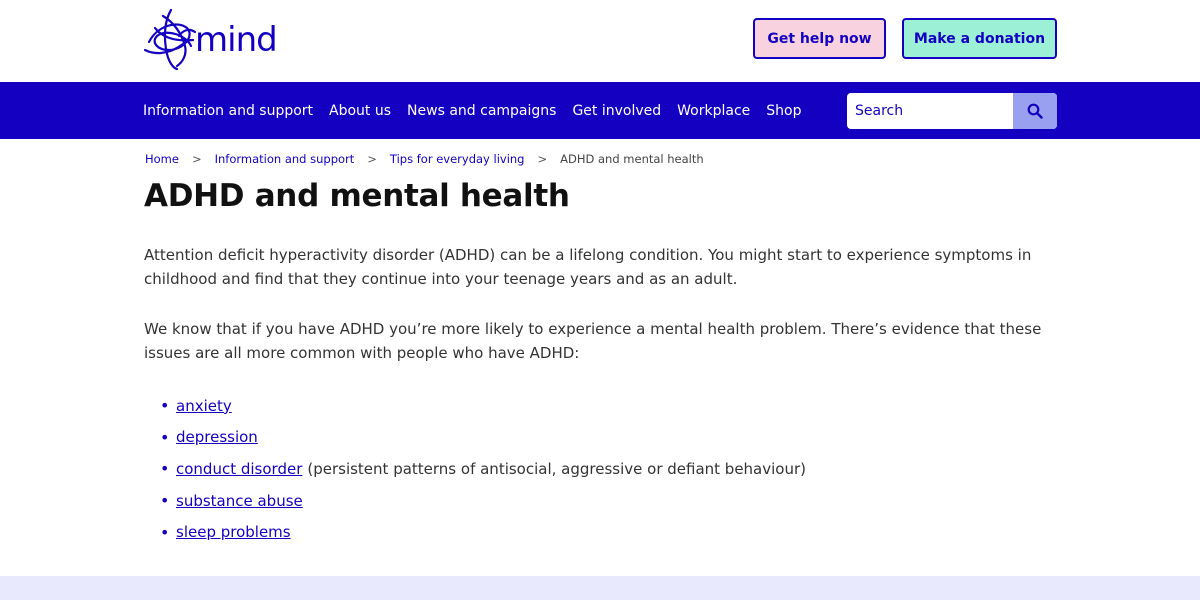  What do you see at coordinates (600, 588) in the screenshot?
I see `footer-band` at bounding box center [600, 588].